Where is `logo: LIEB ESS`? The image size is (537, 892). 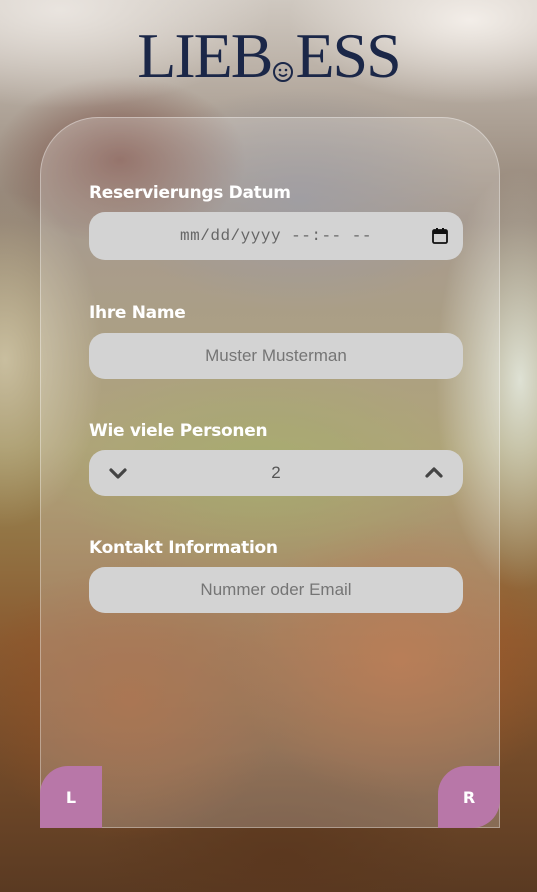 logo: LIEB ESS is located at coordinates (268, 56).